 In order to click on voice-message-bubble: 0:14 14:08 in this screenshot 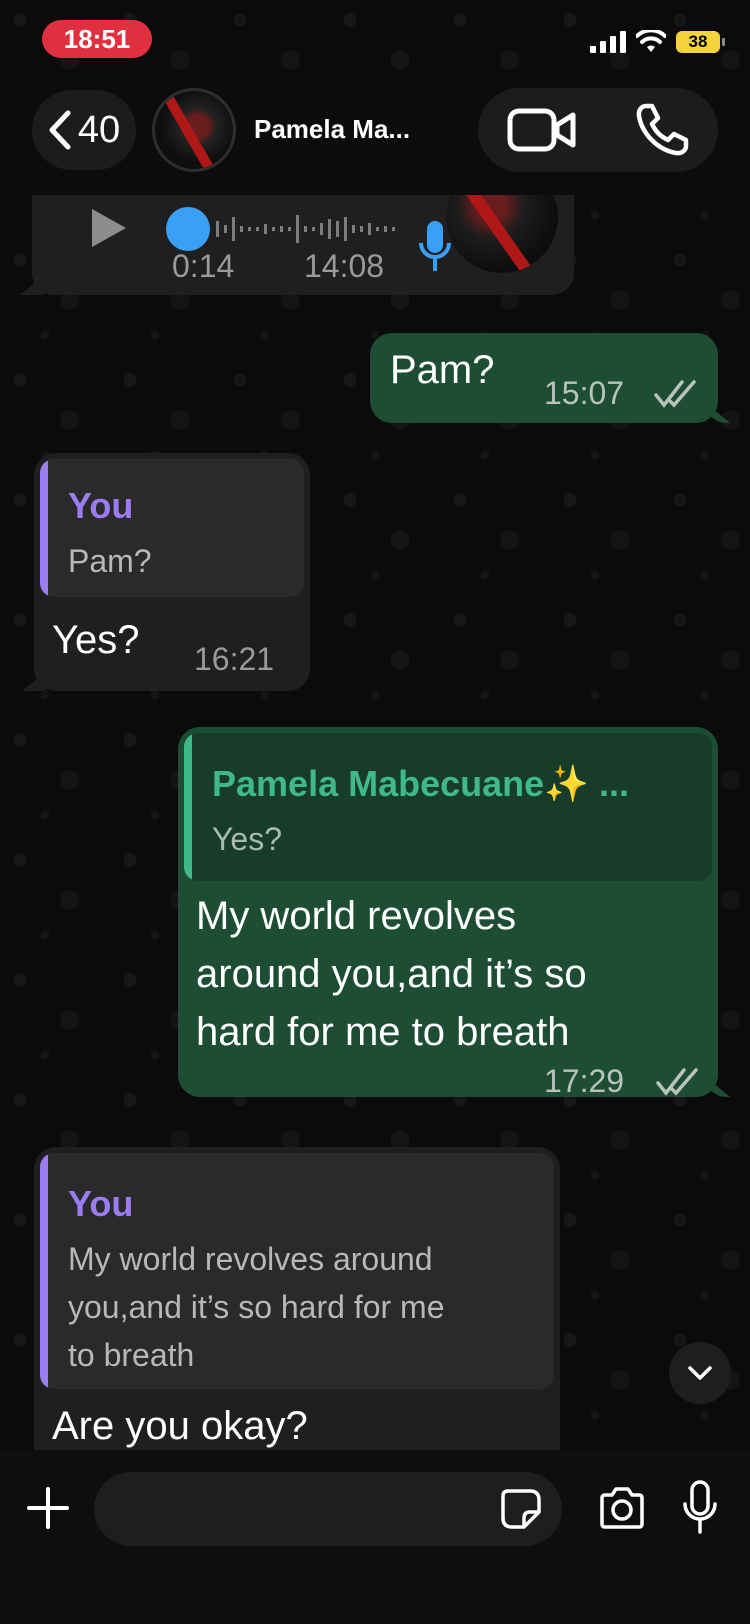, I will do `click(303, 245)`.